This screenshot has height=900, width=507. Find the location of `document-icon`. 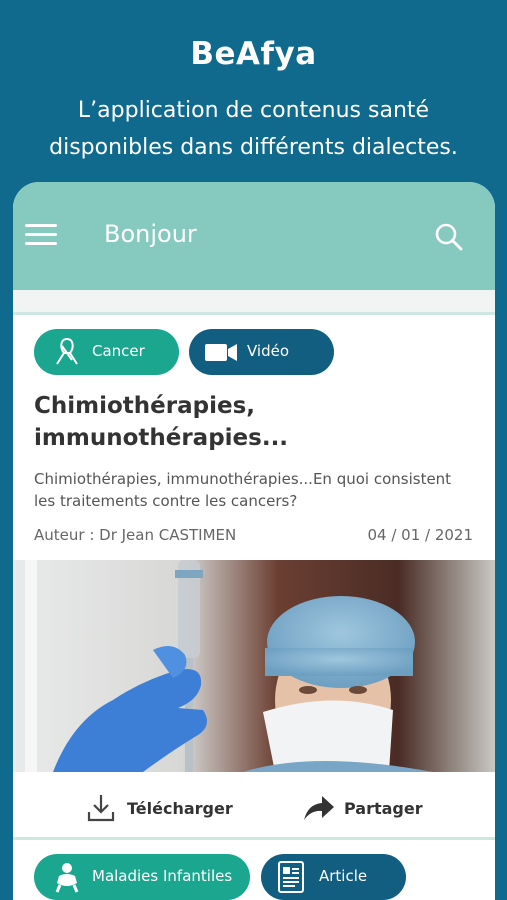

document-icon is located at coordinates (292, 876).